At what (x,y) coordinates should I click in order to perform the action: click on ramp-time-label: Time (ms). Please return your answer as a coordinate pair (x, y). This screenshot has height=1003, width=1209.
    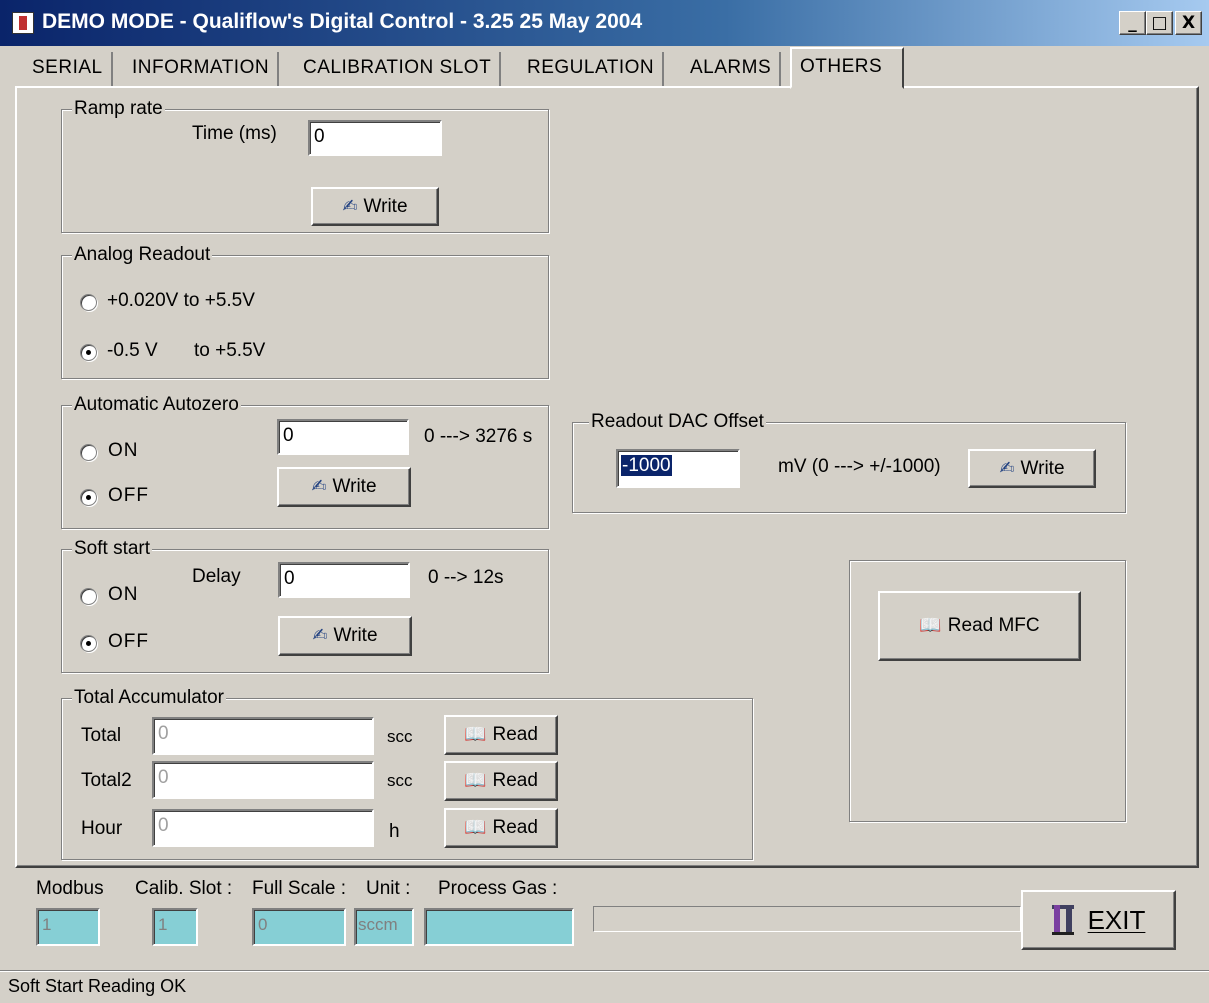
    Looking at the image, I should click on (234, 133).